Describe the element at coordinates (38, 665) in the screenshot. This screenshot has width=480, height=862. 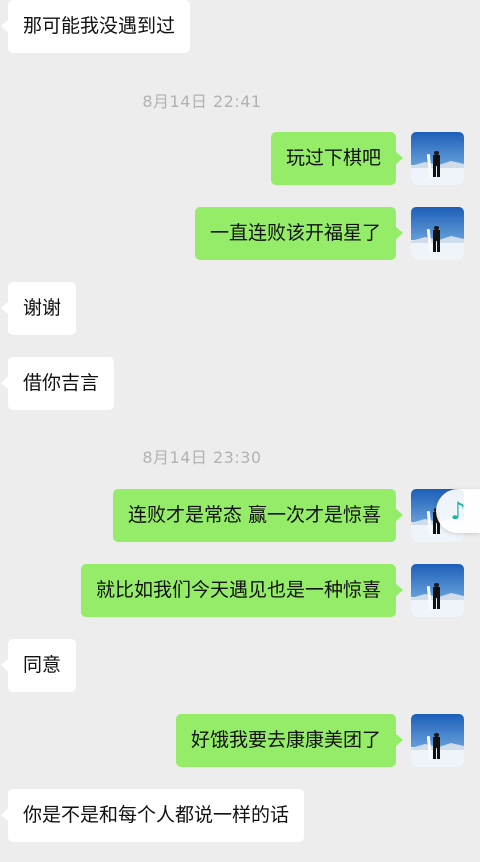
I see `incoming-message-bubble: 同意` at that location.